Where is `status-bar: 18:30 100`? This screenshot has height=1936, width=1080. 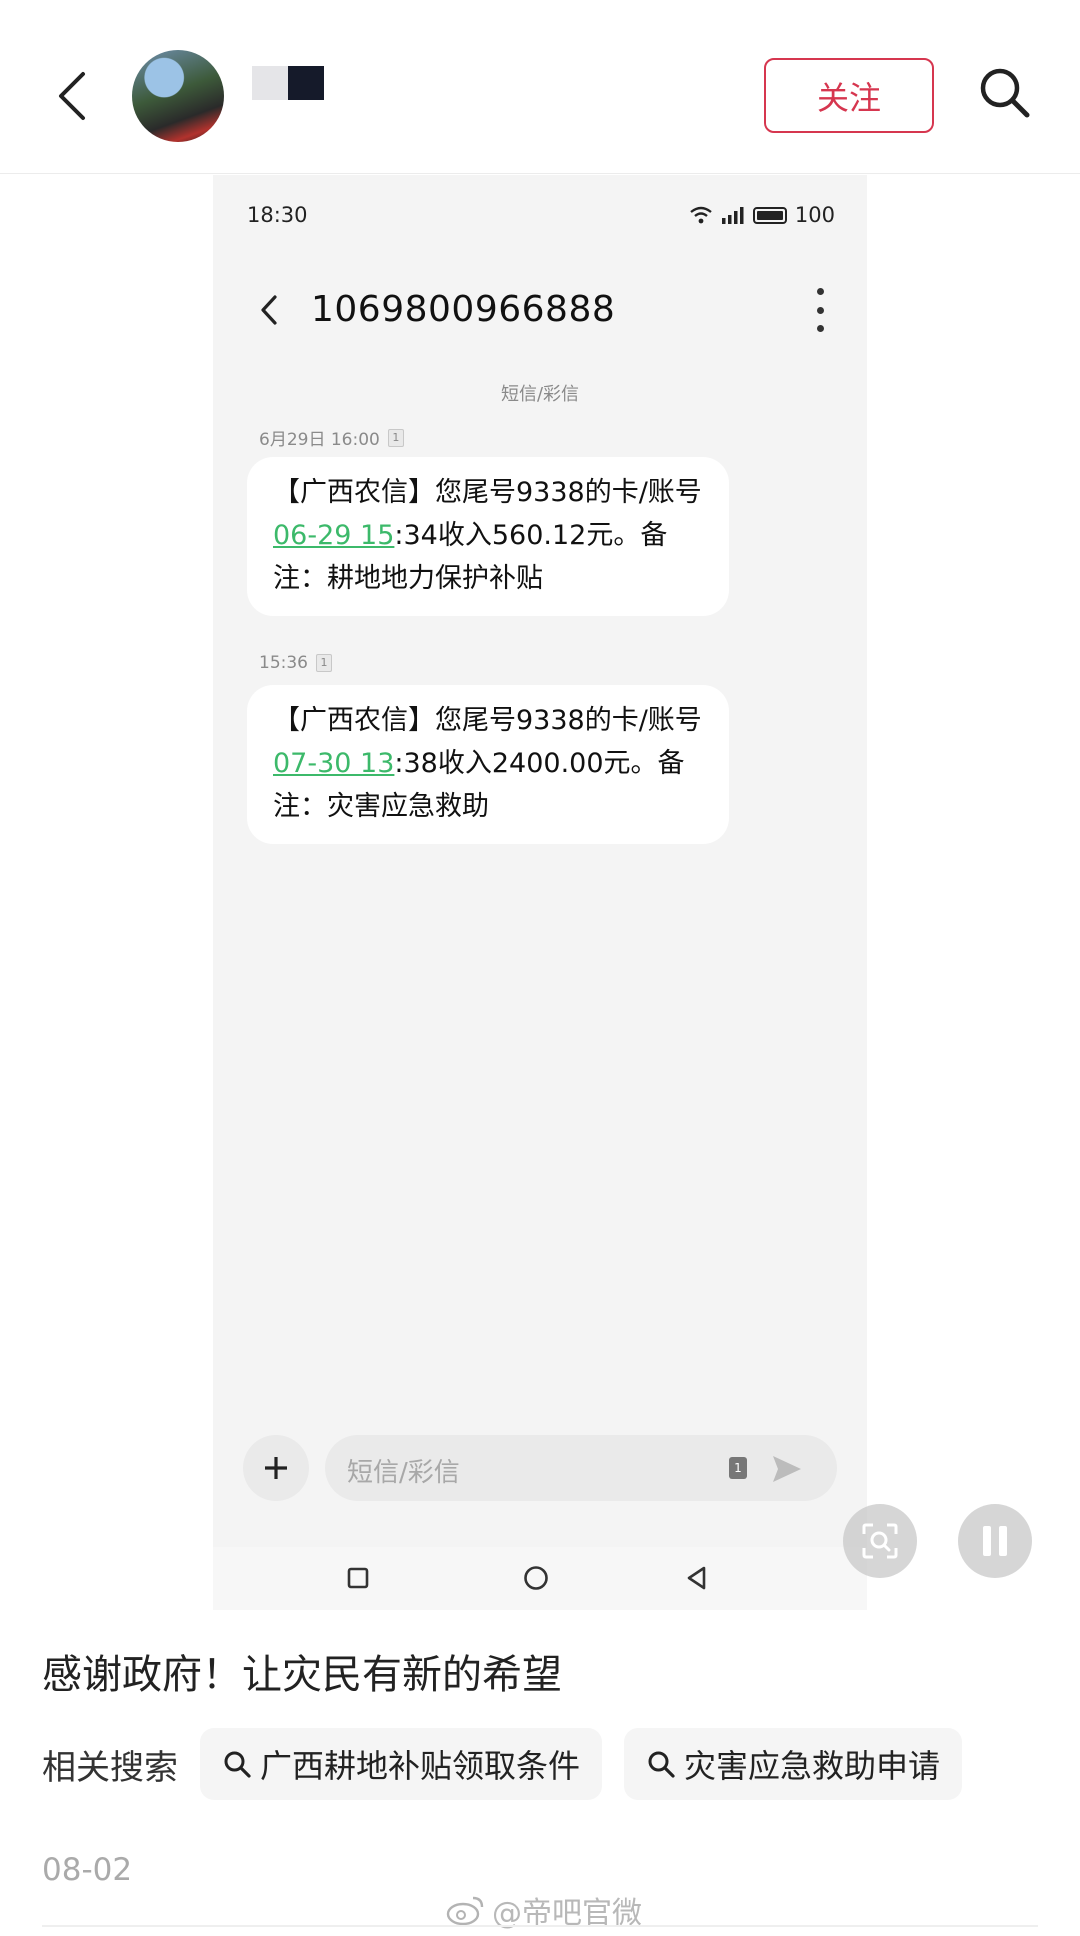 status-bar: 18:30 100 is located at coordinates (540, 215).